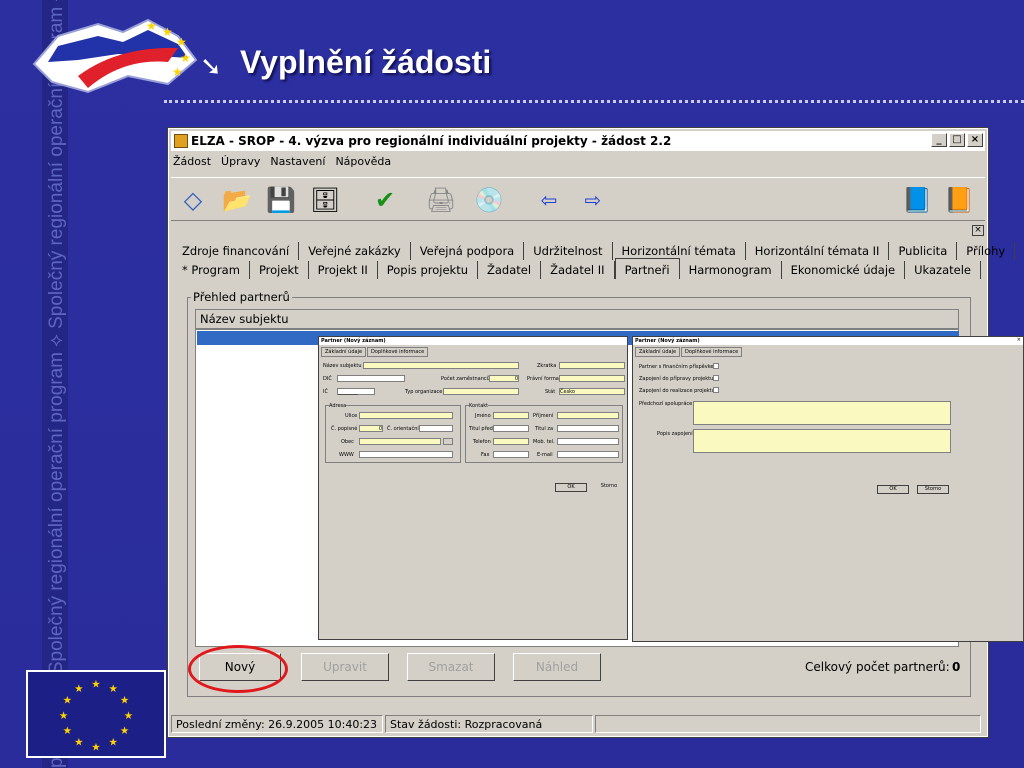 The image size is (1024, 768). Describe the element at coordinates (658, 352) in the screenshot. I see `dialog2-tab-basic: Základní údaje` at that location.